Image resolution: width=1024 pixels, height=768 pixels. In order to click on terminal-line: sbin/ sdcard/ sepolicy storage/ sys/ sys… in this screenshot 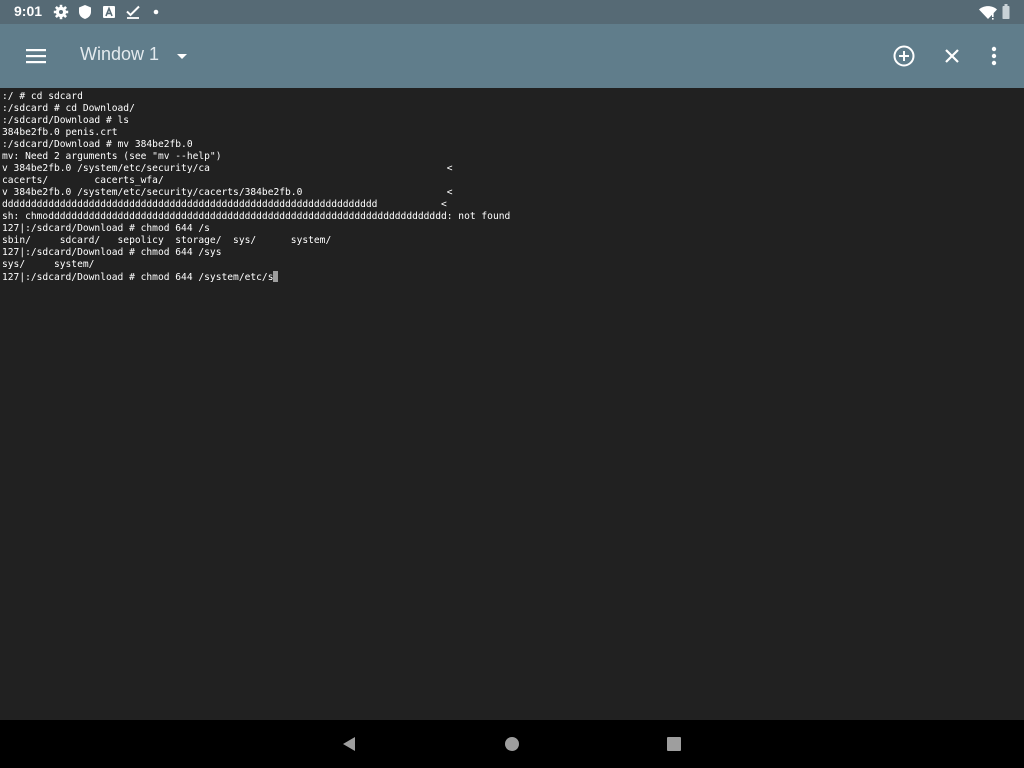, I will do `click(167, 240)`.